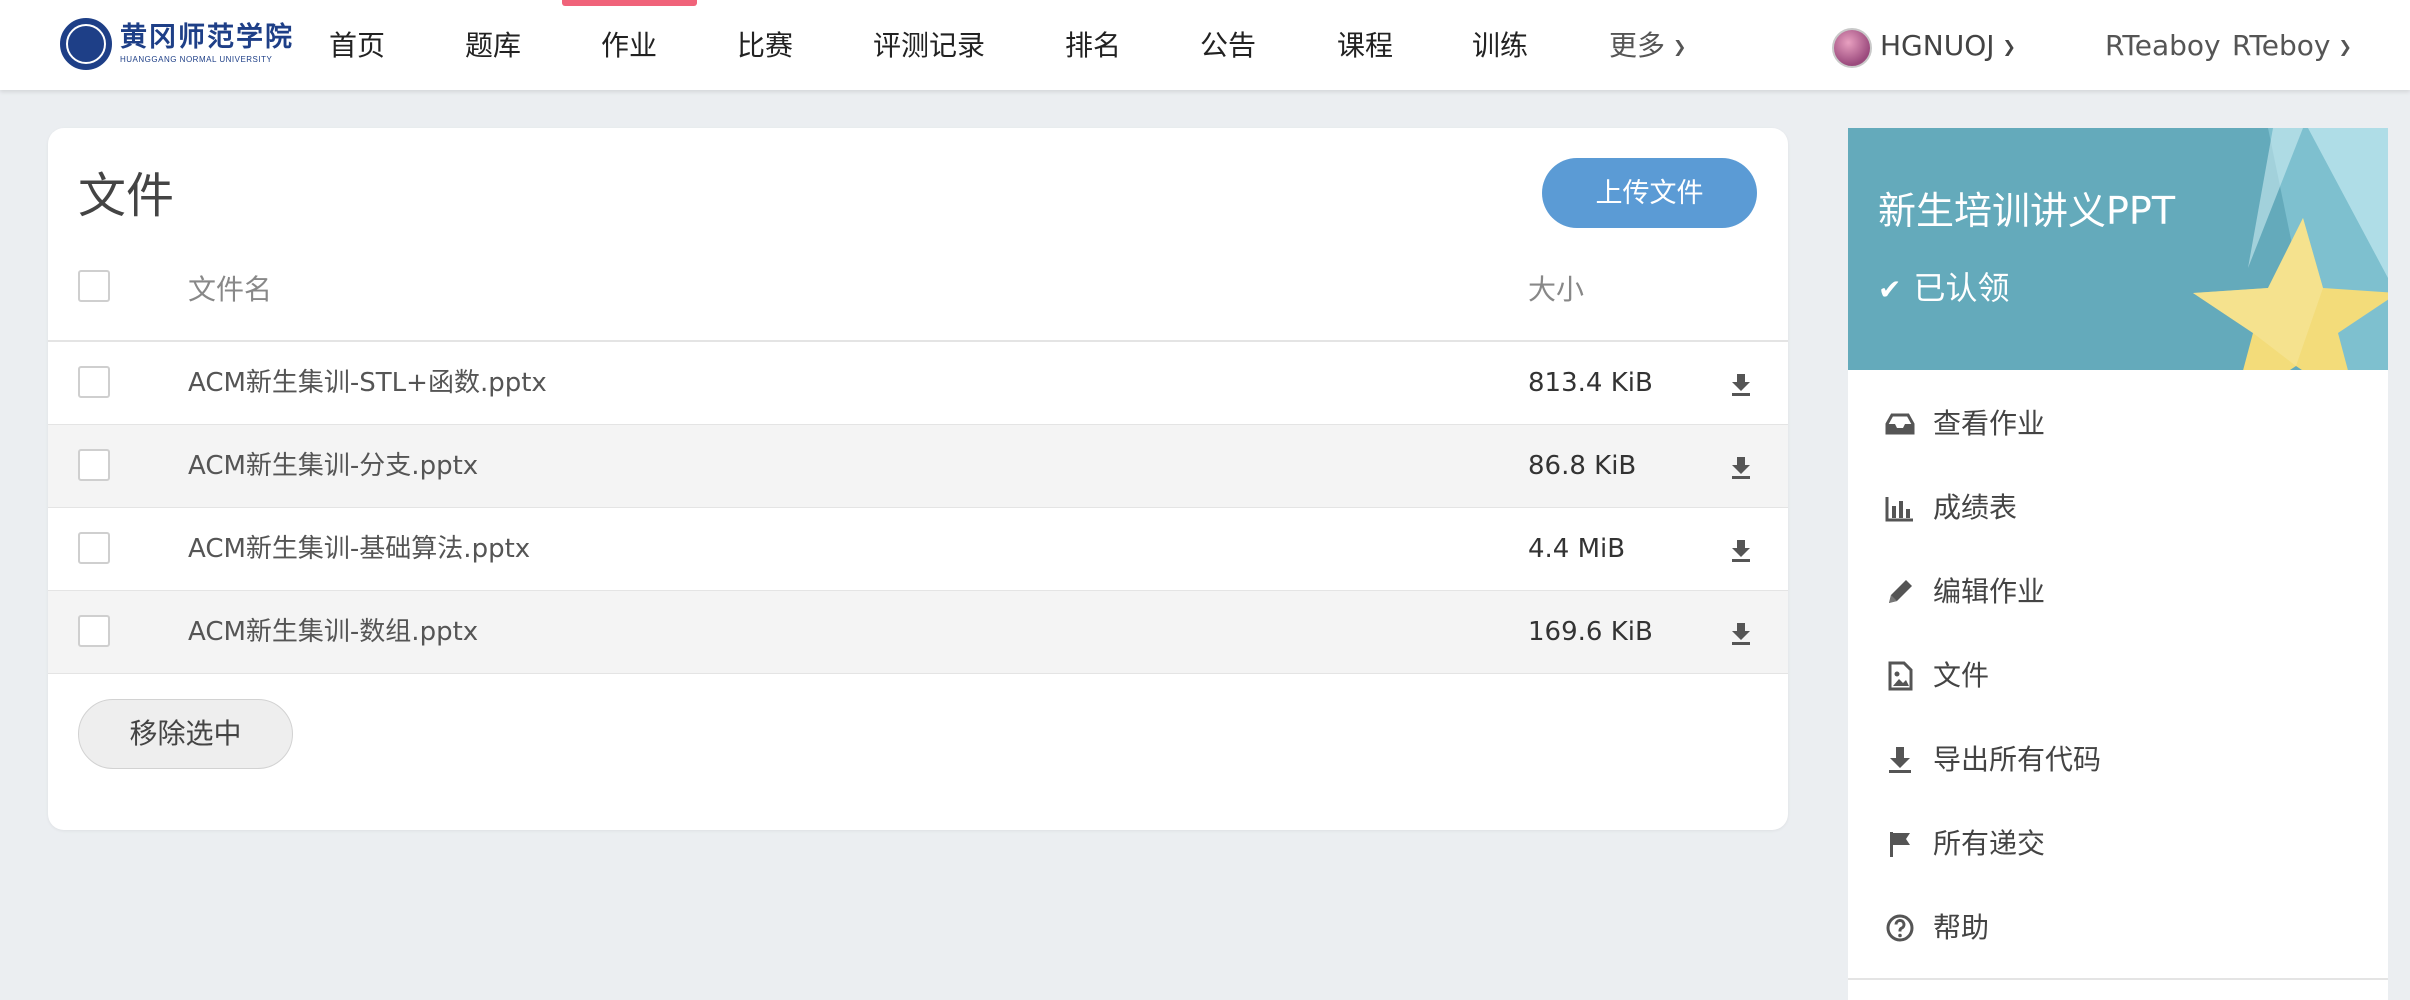 This screenshot has height=1000, width=2410. Describe the element at coordinates (2290, 249) in the screenshot. I see `star-decoration-icon` at that location.